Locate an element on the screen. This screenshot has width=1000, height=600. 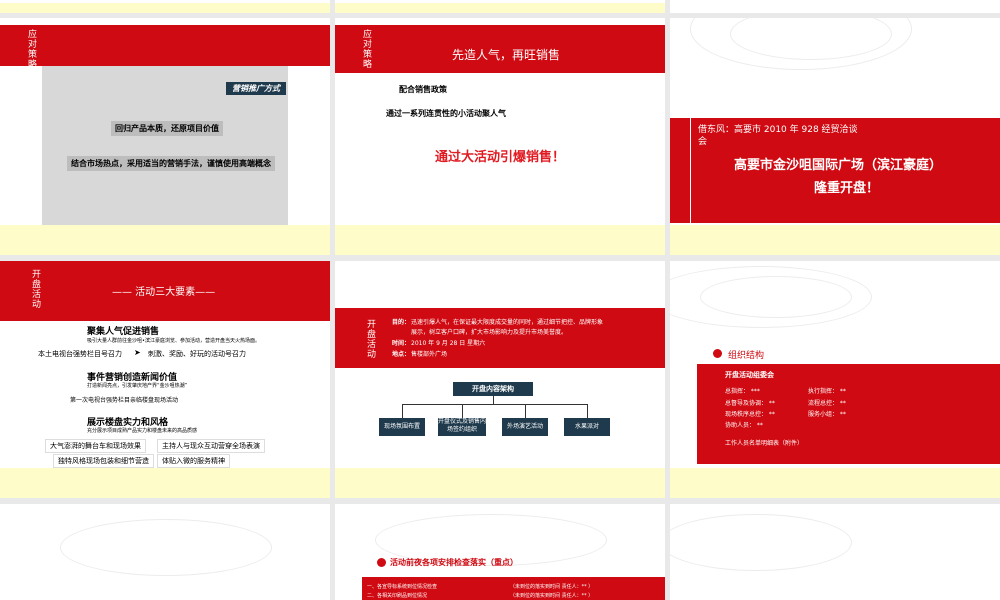
role-row-0-right: 执行指挥： ** is located at coordinates (827, 391).